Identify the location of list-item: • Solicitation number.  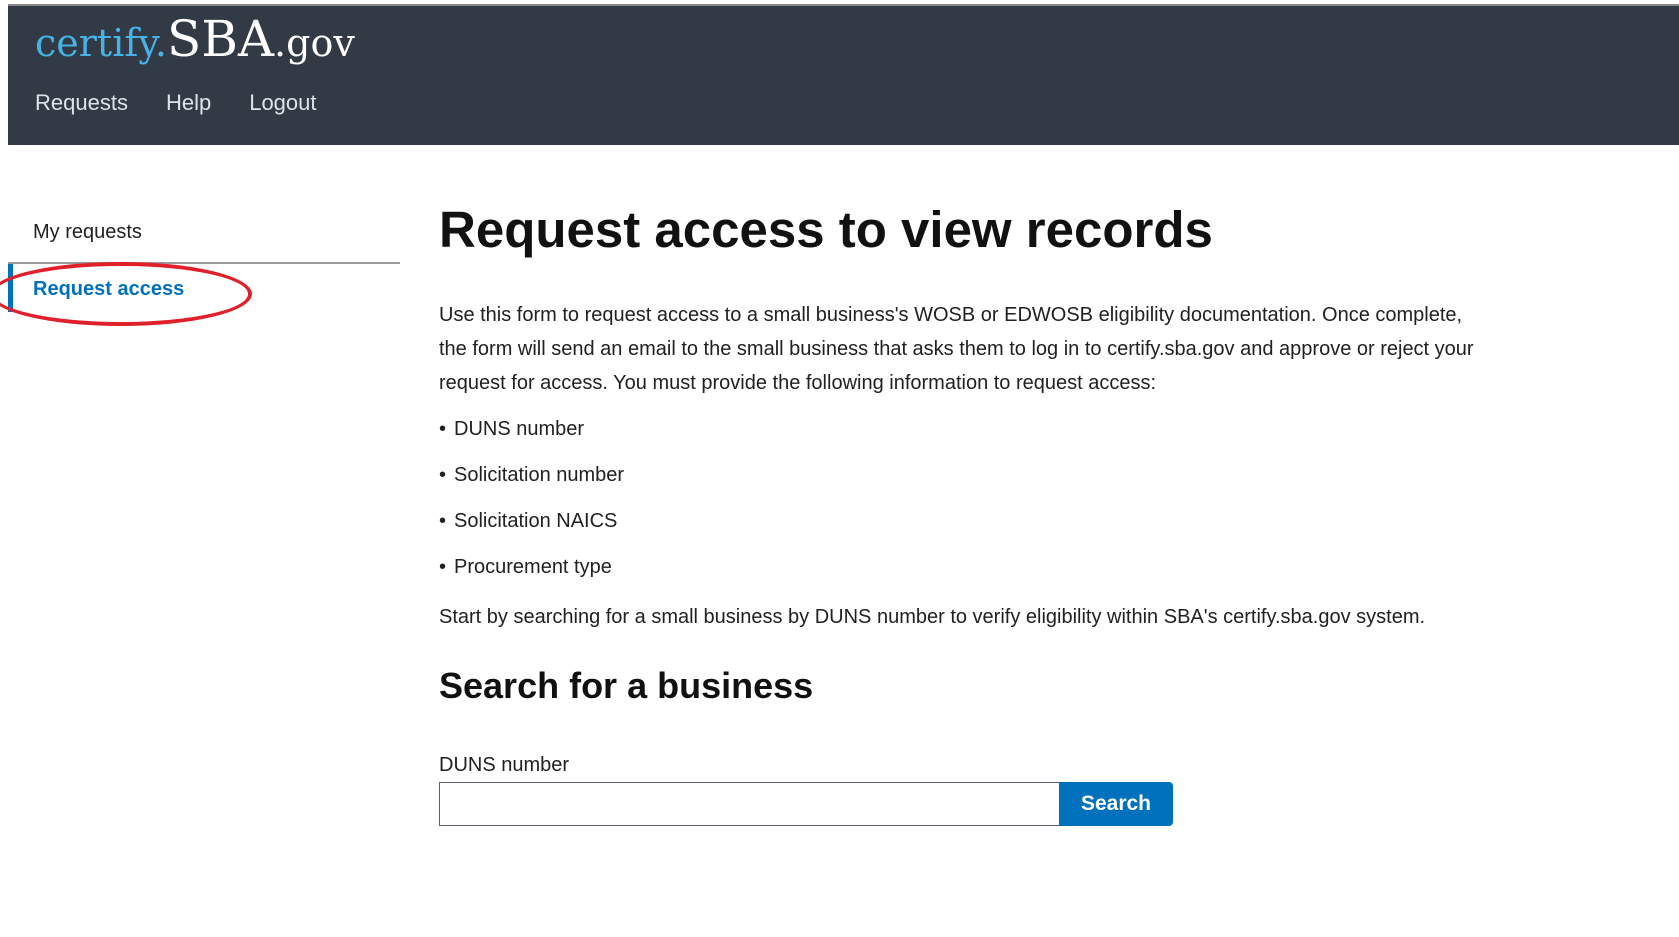
(959, 475).